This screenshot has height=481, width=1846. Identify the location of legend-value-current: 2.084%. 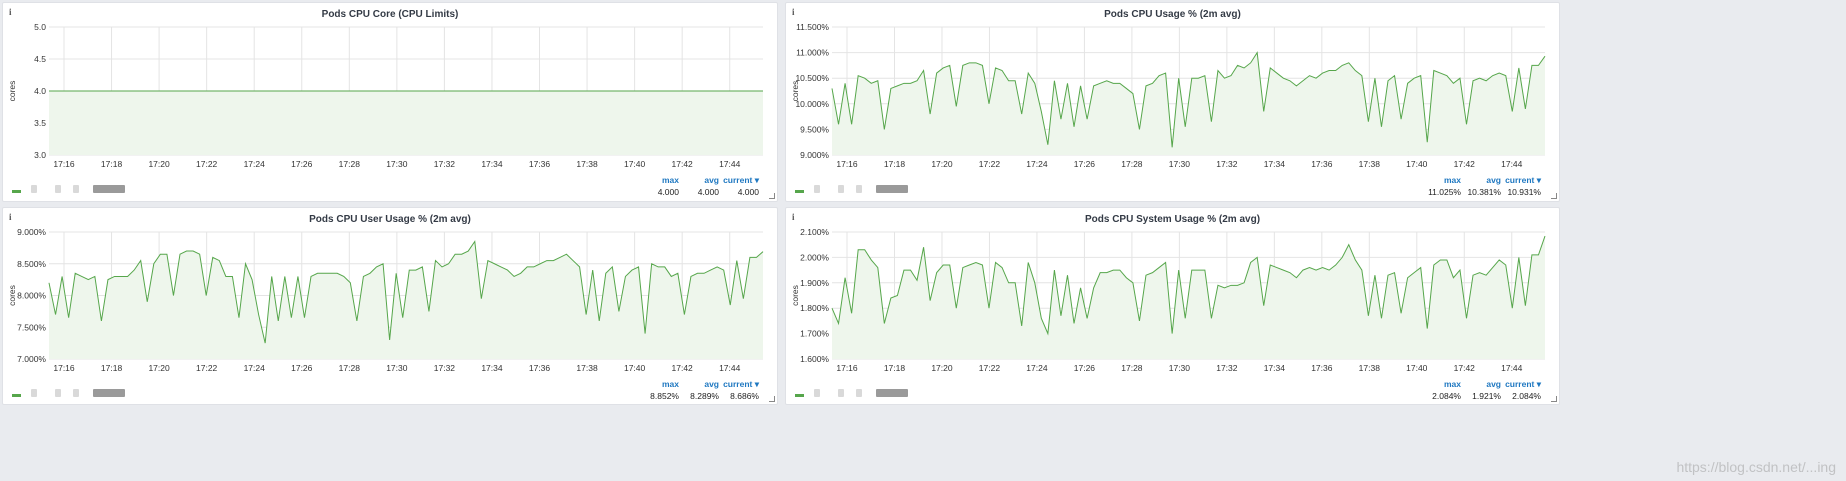
(1526, 396).